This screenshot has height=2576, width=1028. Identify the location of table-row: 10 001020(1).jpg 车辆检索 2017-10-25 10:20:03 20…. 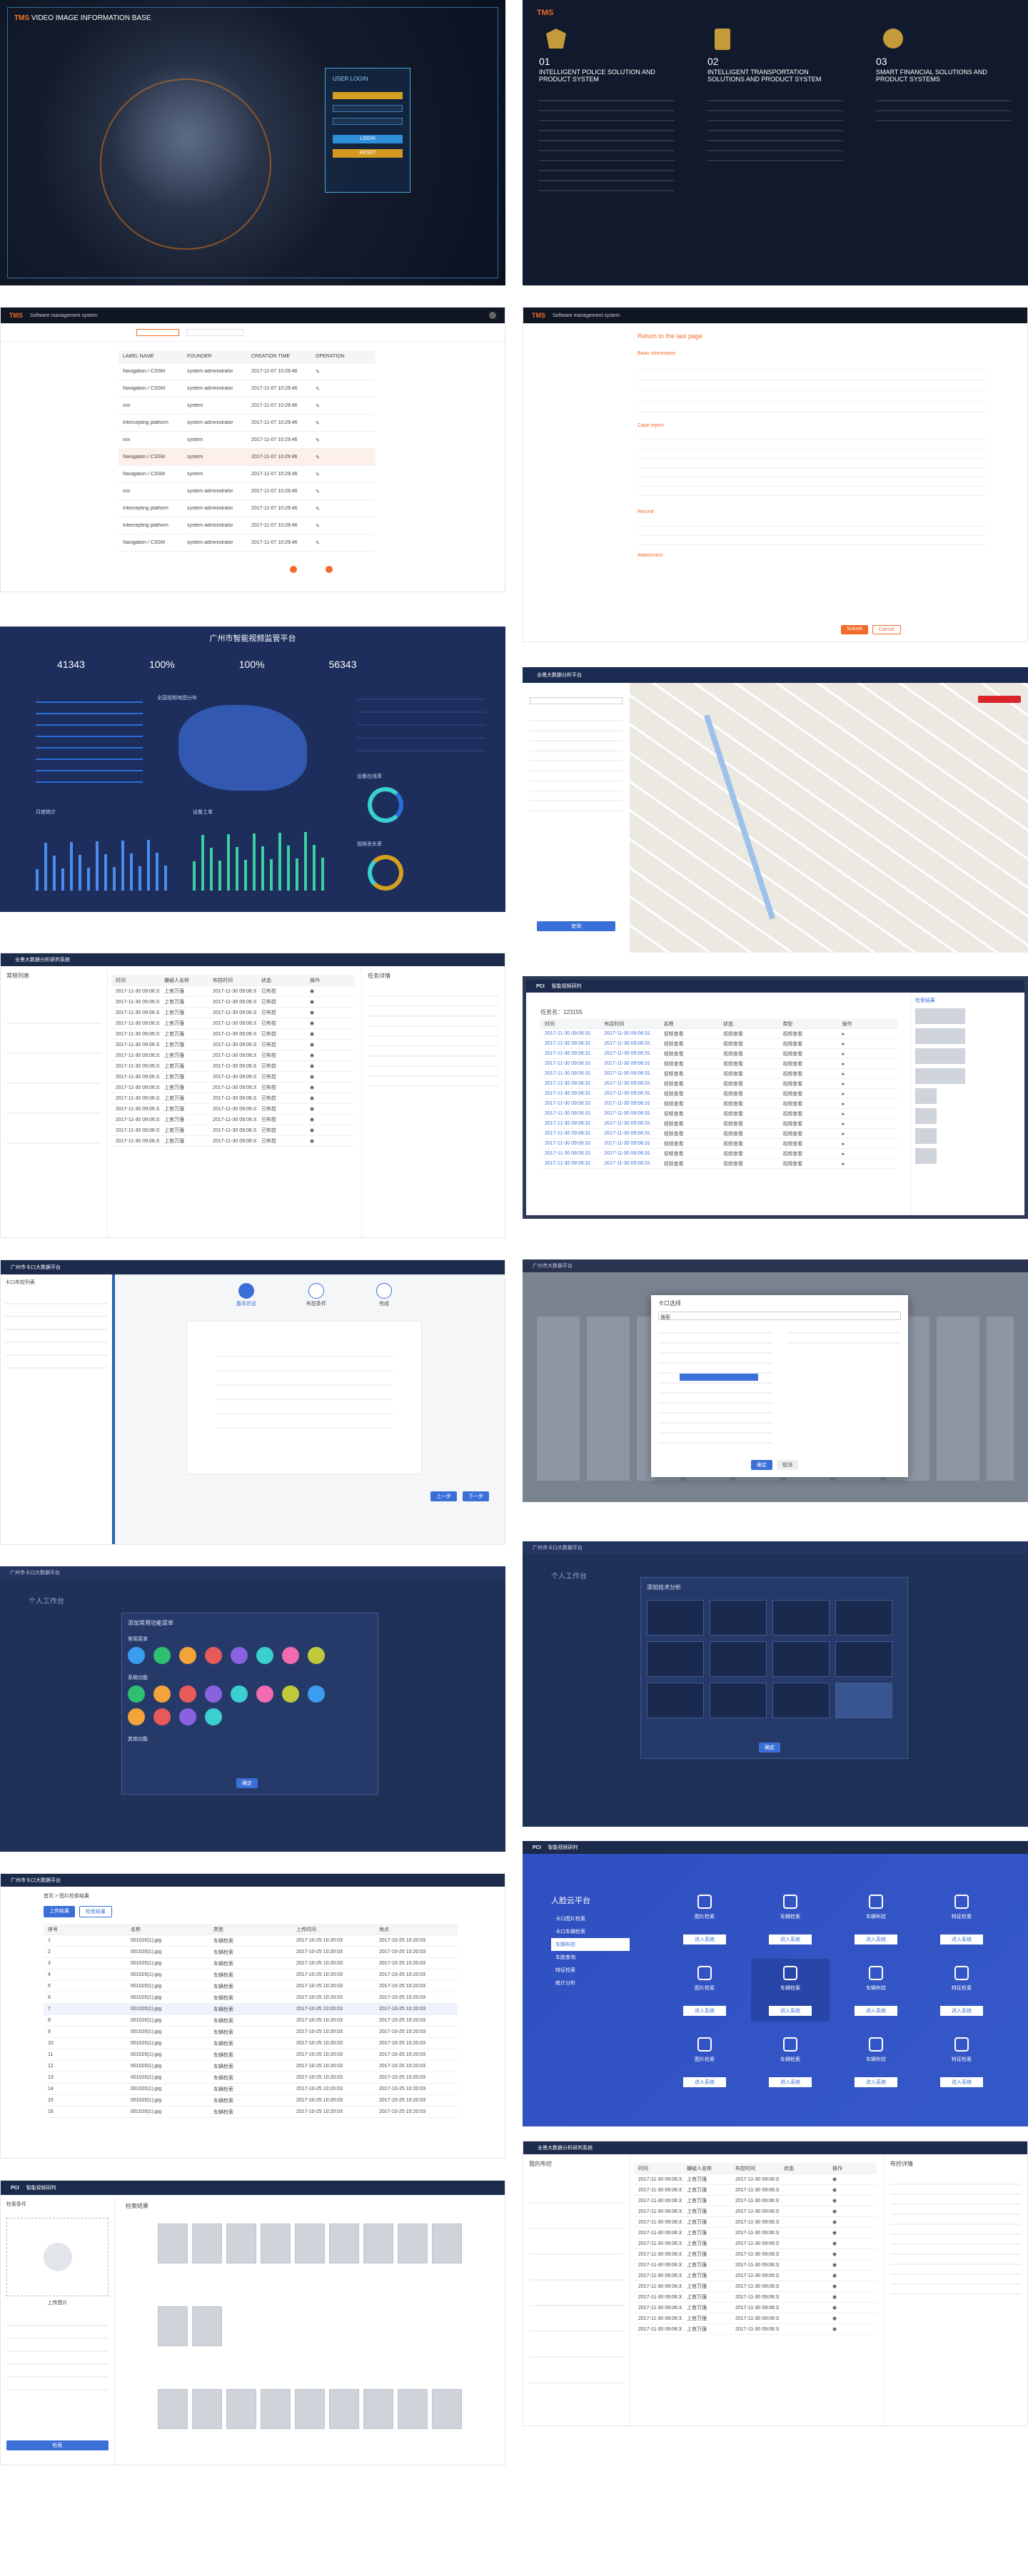
(251, 2044).